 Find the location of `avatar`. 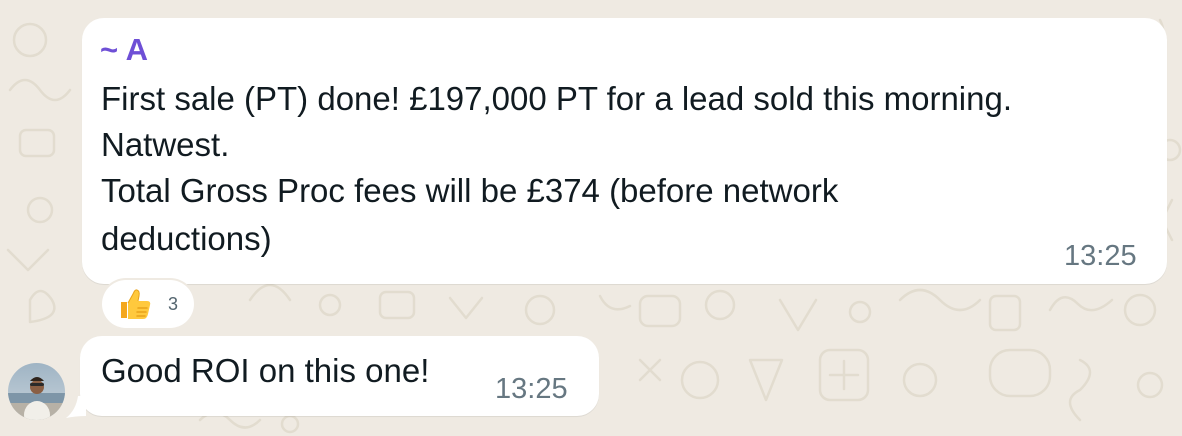

avatar is located at coordinates (36, 391).